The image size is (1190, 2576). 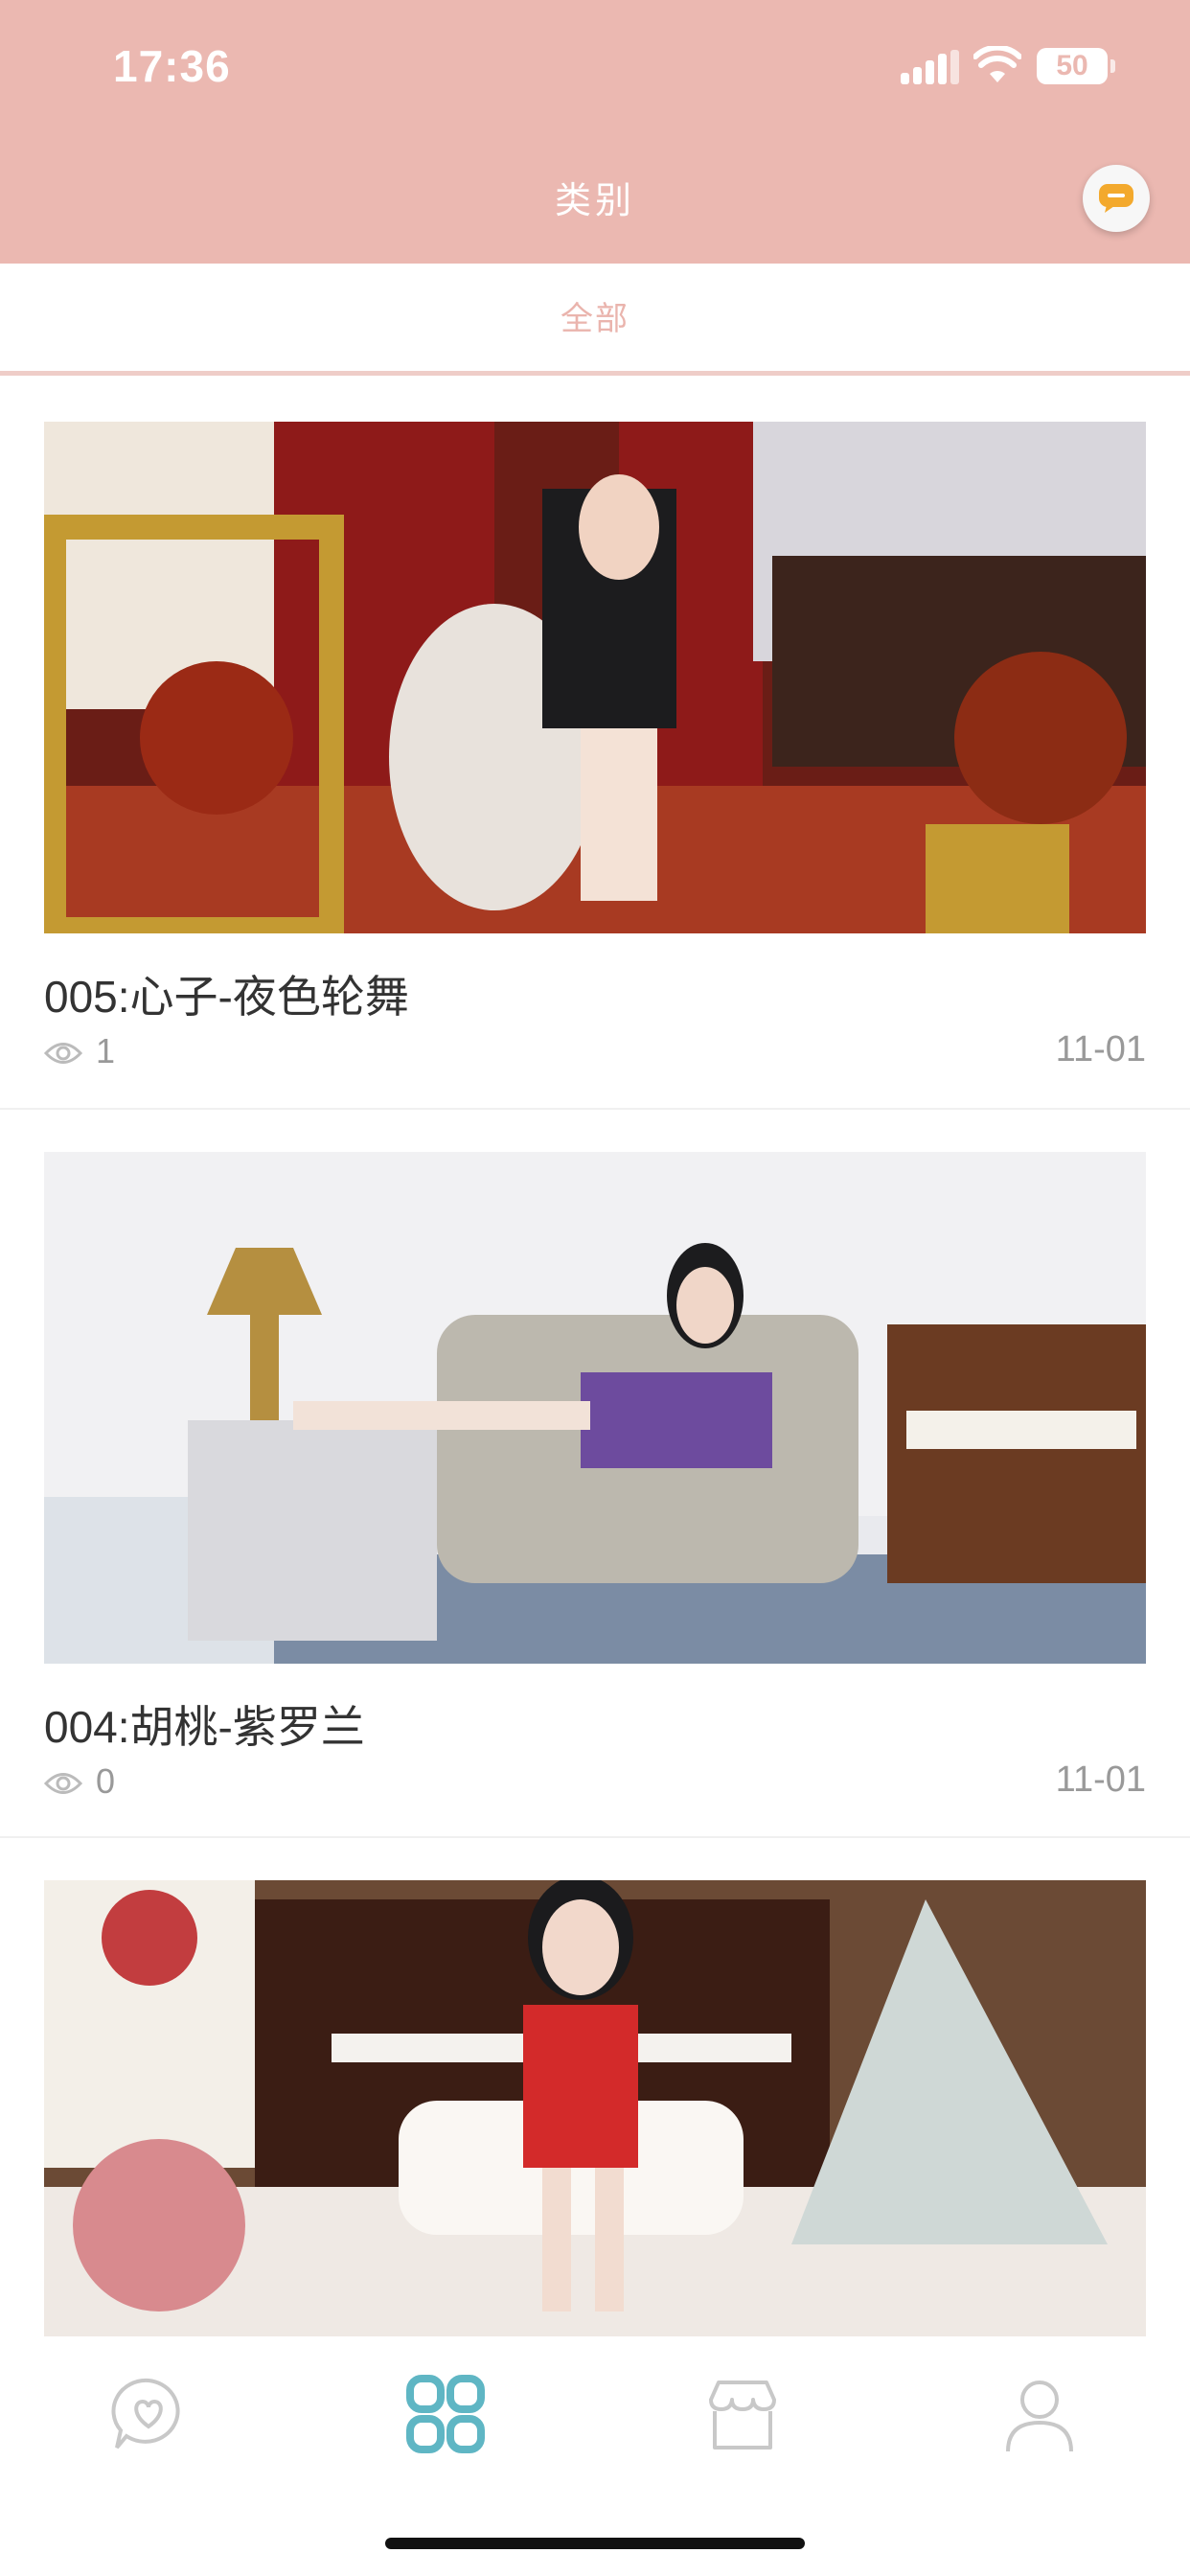 I want to click on tab-shop, so click(x=743, y=2414).